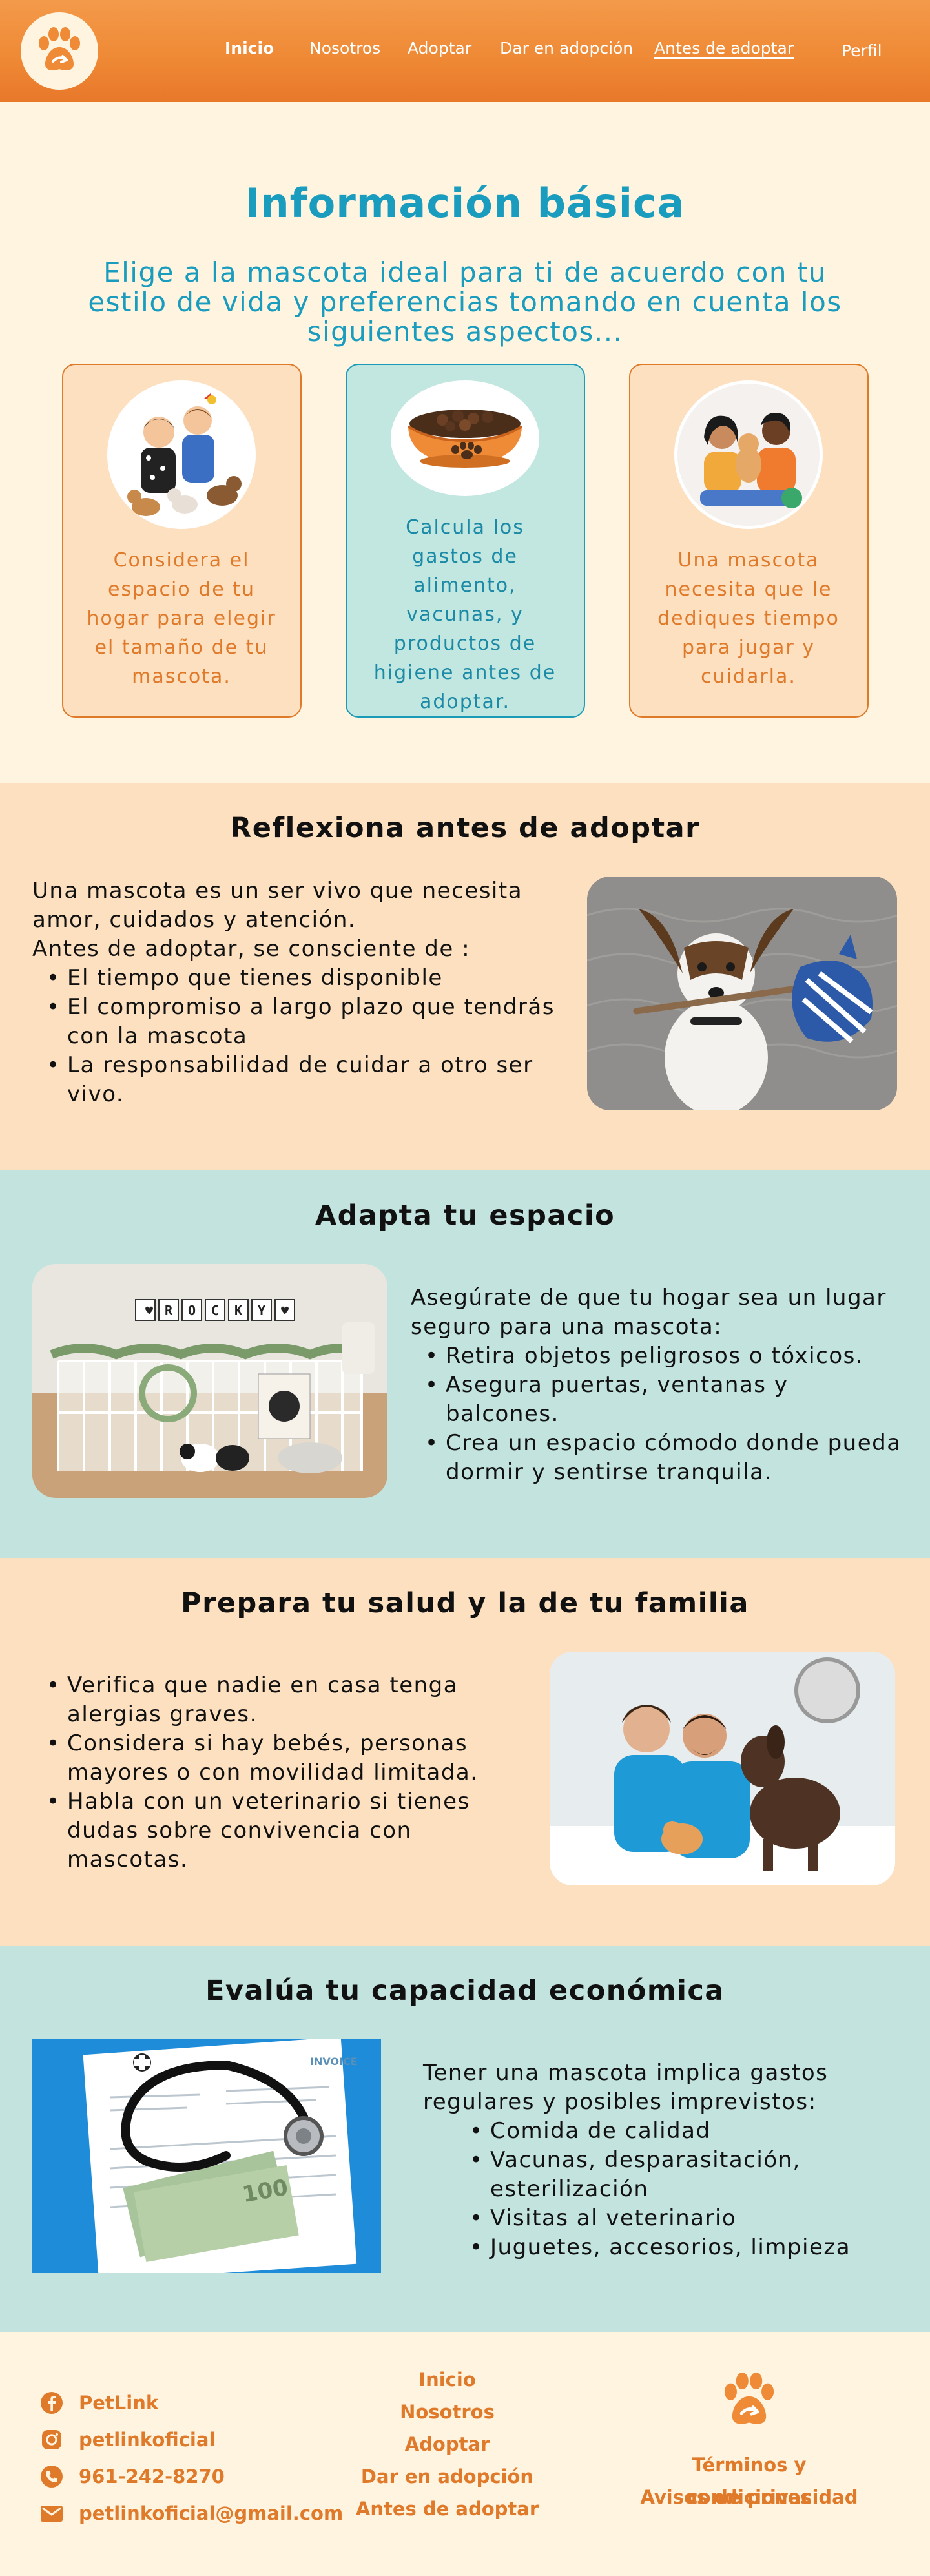  What do you see at coordinates (678, 2175) in the screenshot?
I see `list-item: Vacunas, desparasitación, esterilización` at bounding box center [678, 2175].